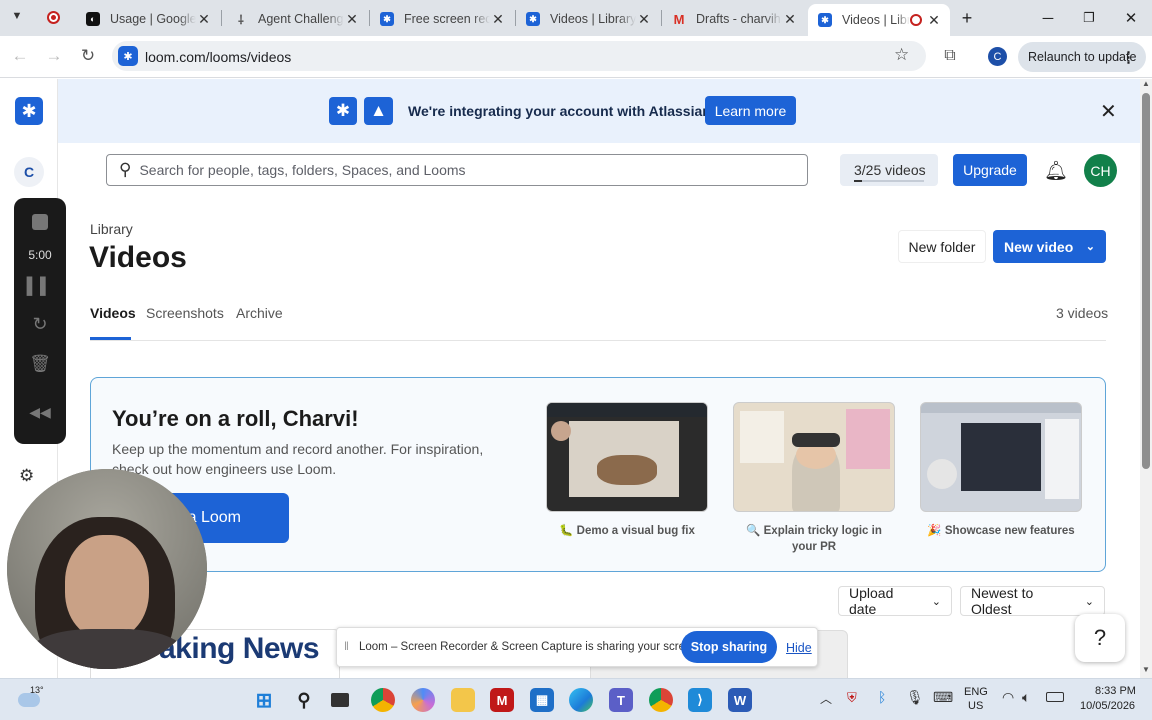  Describe the element at coordinates (29, 111) in the screenshot. I see `loom-logo-icon: ✱` at that location.